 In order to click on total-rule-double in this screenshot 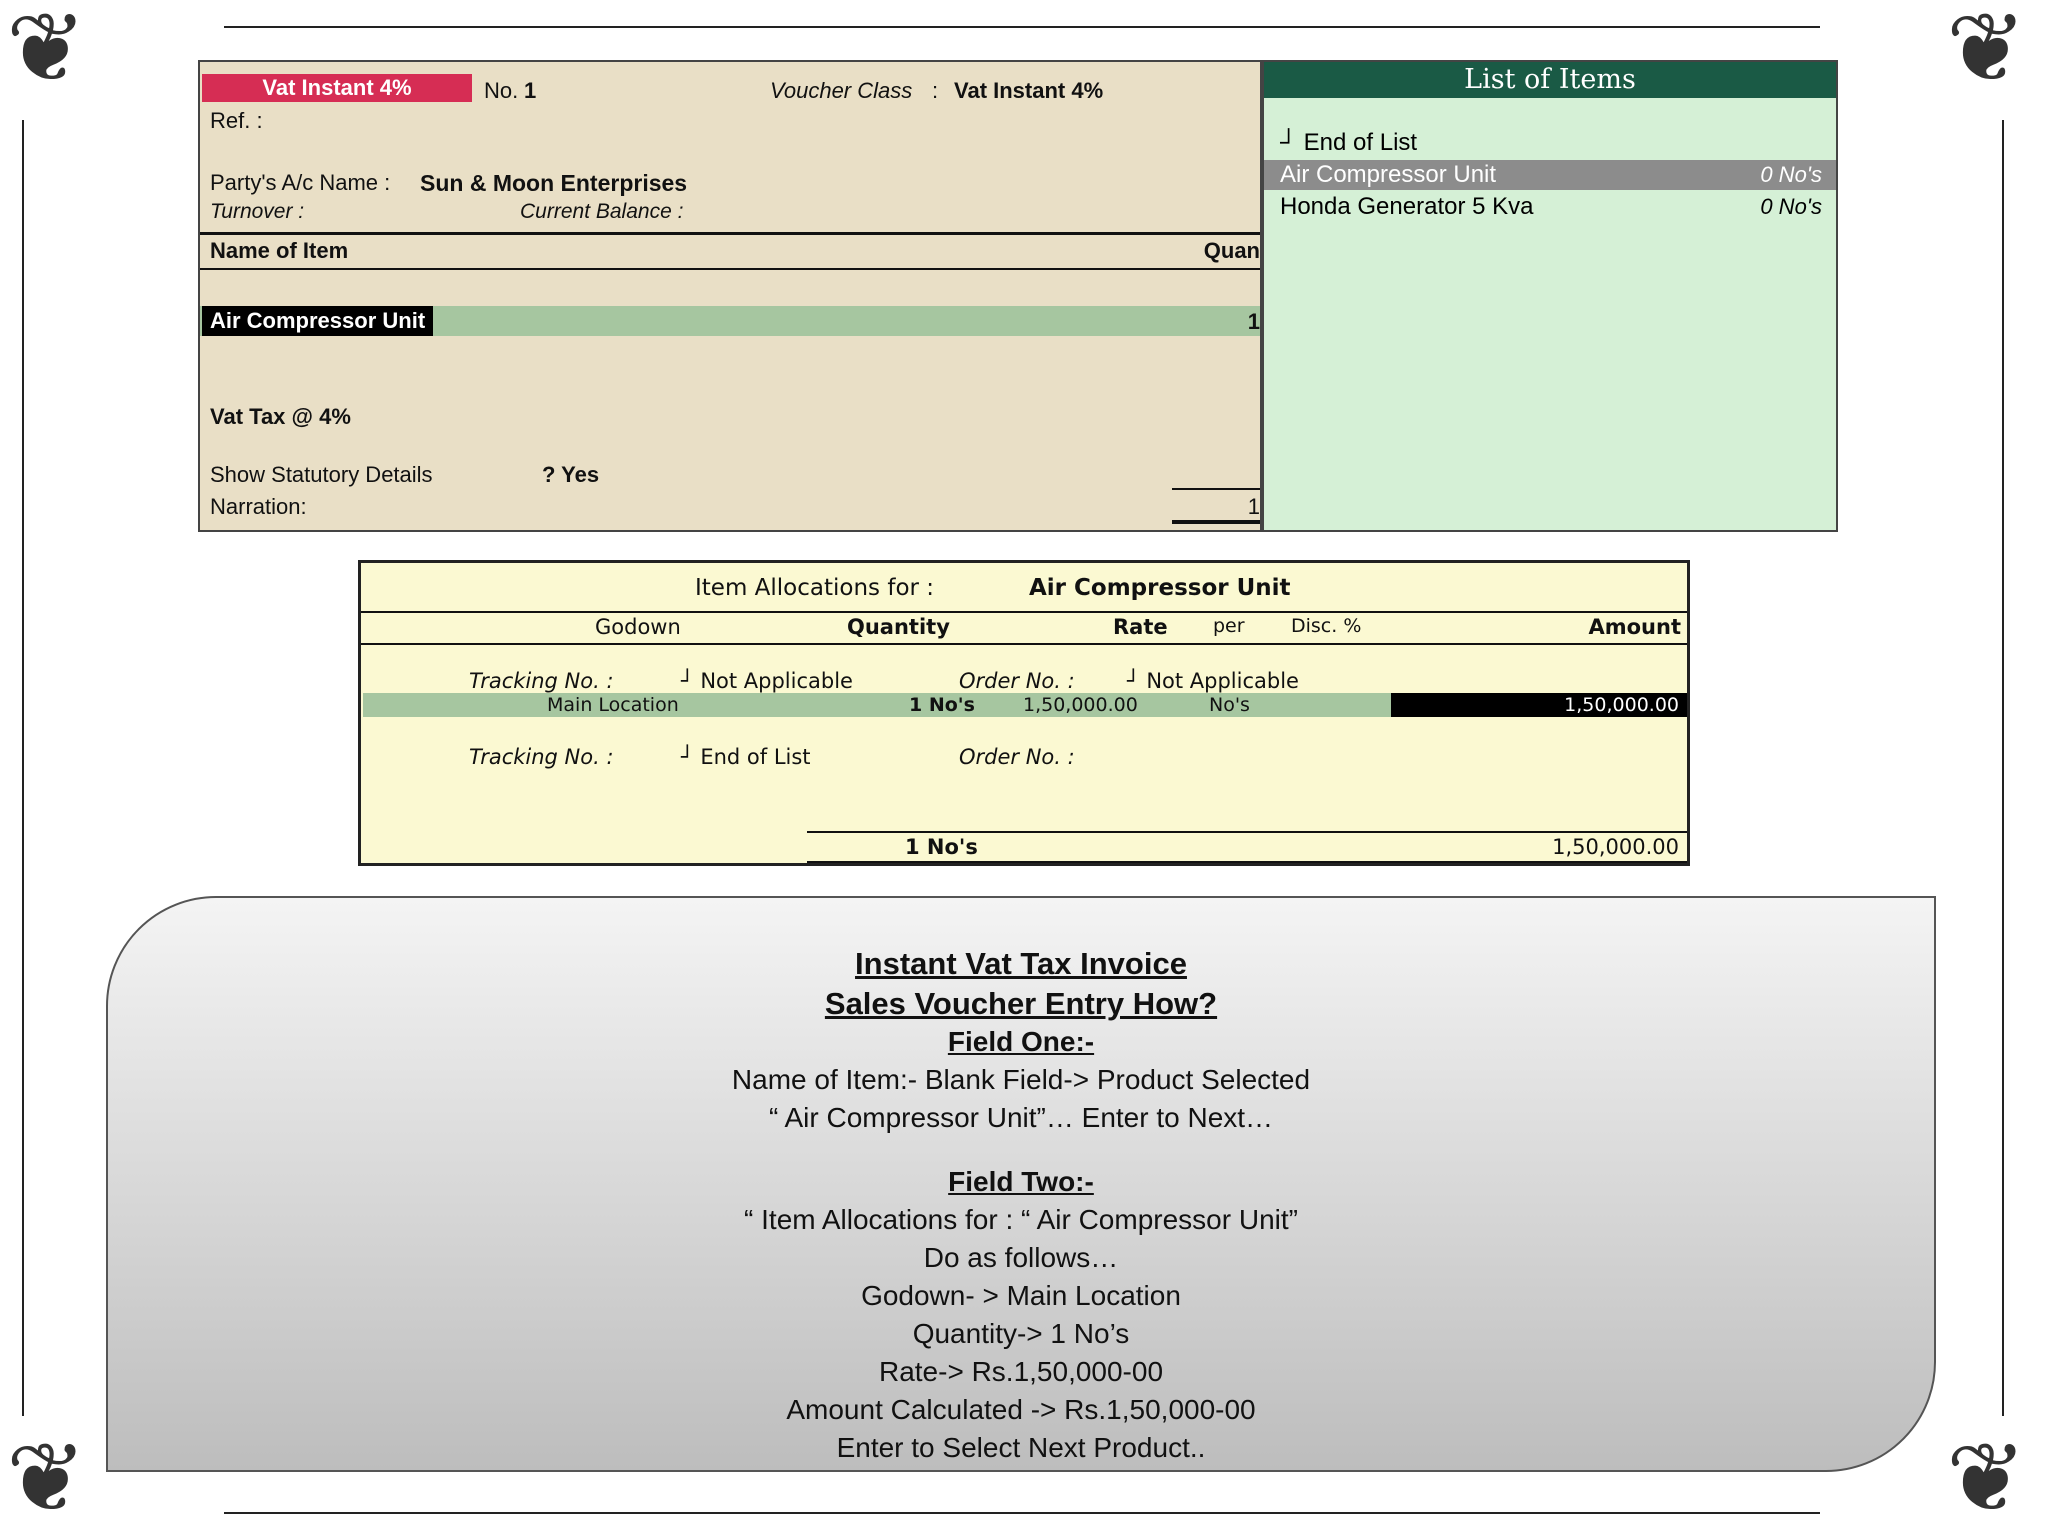, I will do `click(1216, 522)`.